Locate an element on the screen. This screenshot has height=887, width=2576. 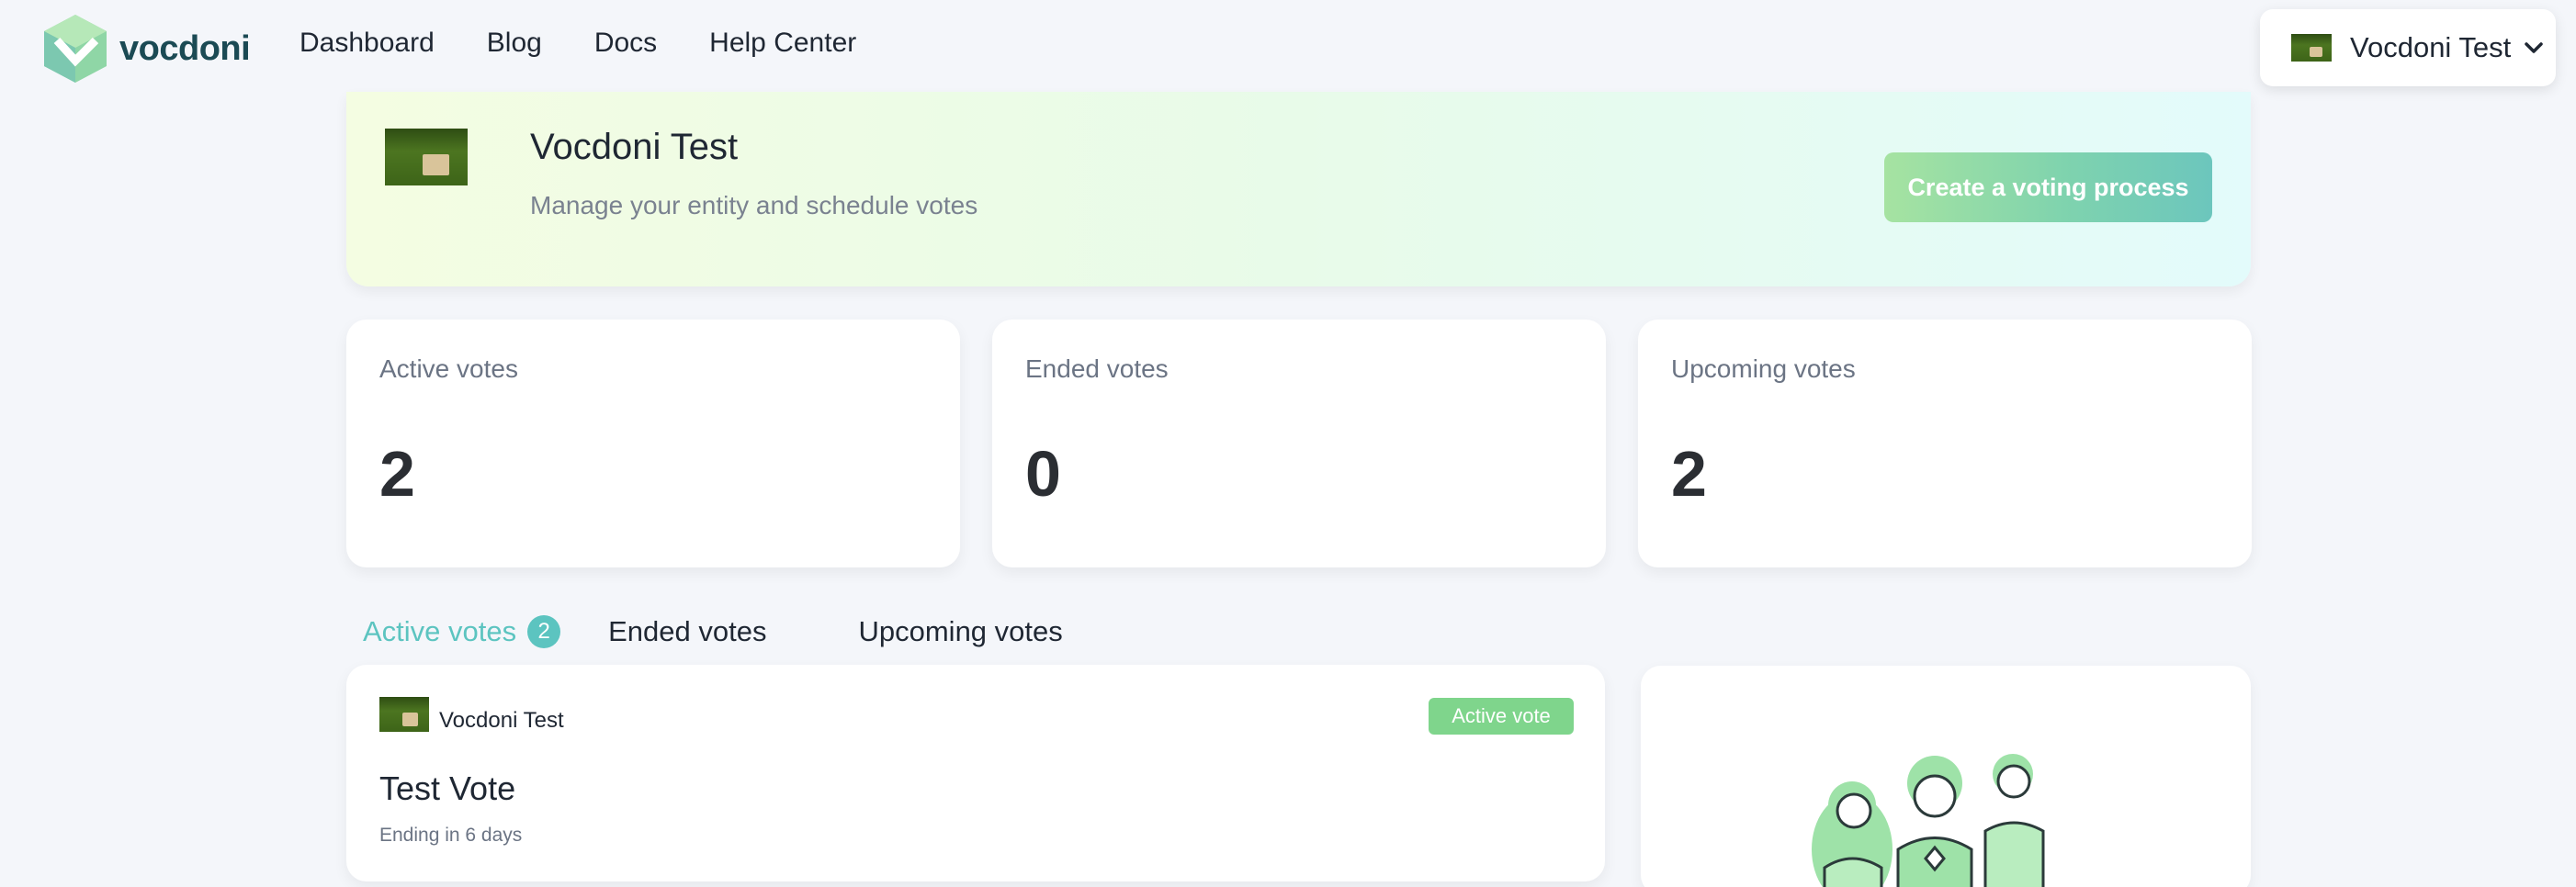
account-name: Vocdoni Test is located at coordinates (2431, 47).